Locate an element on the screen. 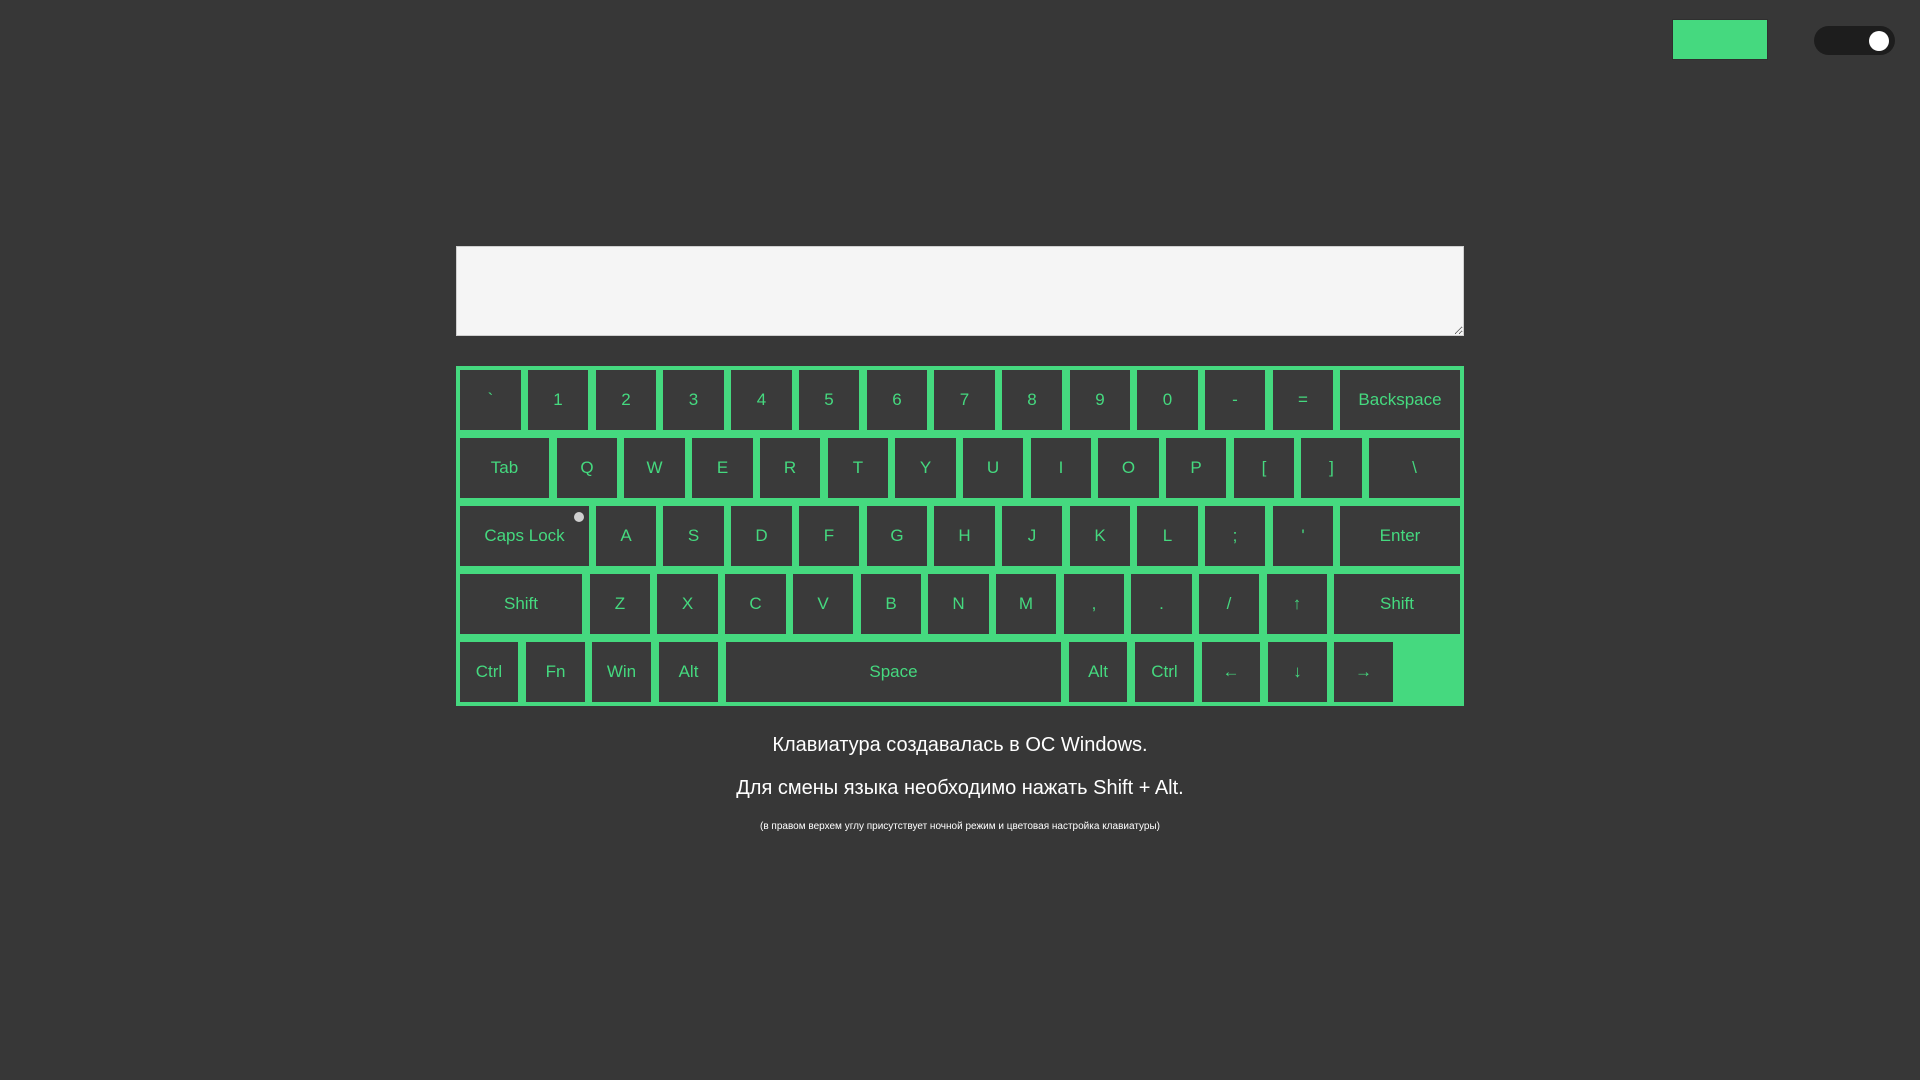  key-comma: , is located at coordinates (1094, 604).